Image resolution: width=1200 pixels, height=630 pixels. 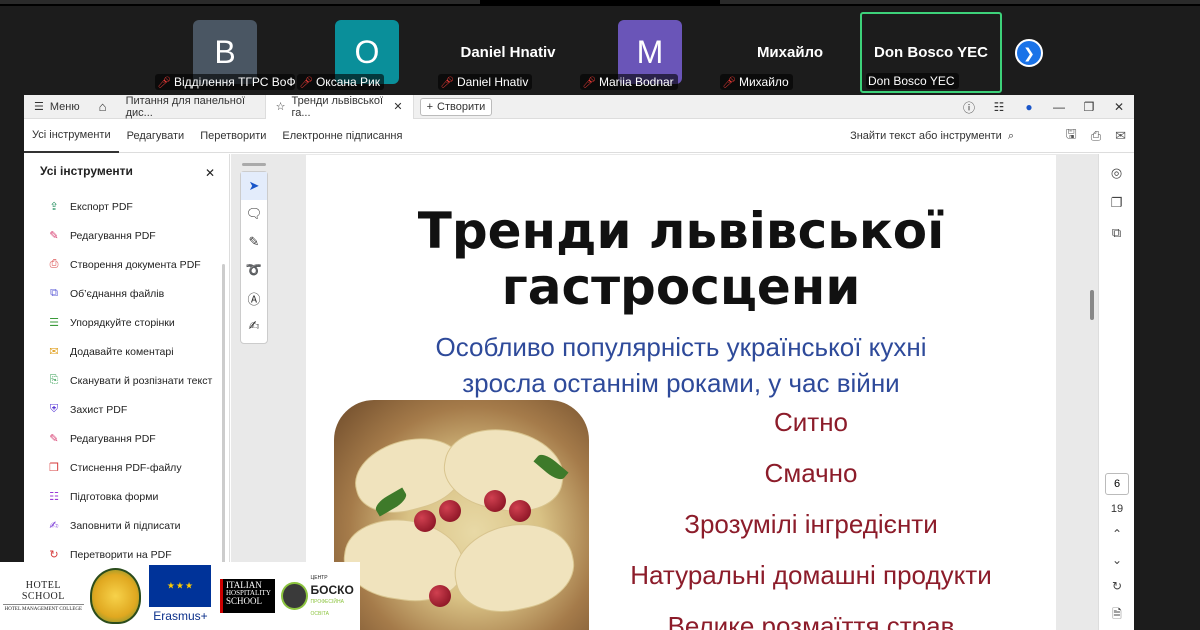 What do you see at coordinates (233, 136) in the screenshot?
I see `toolbar-convert: Перетворити` at bounding box center [233, 136].